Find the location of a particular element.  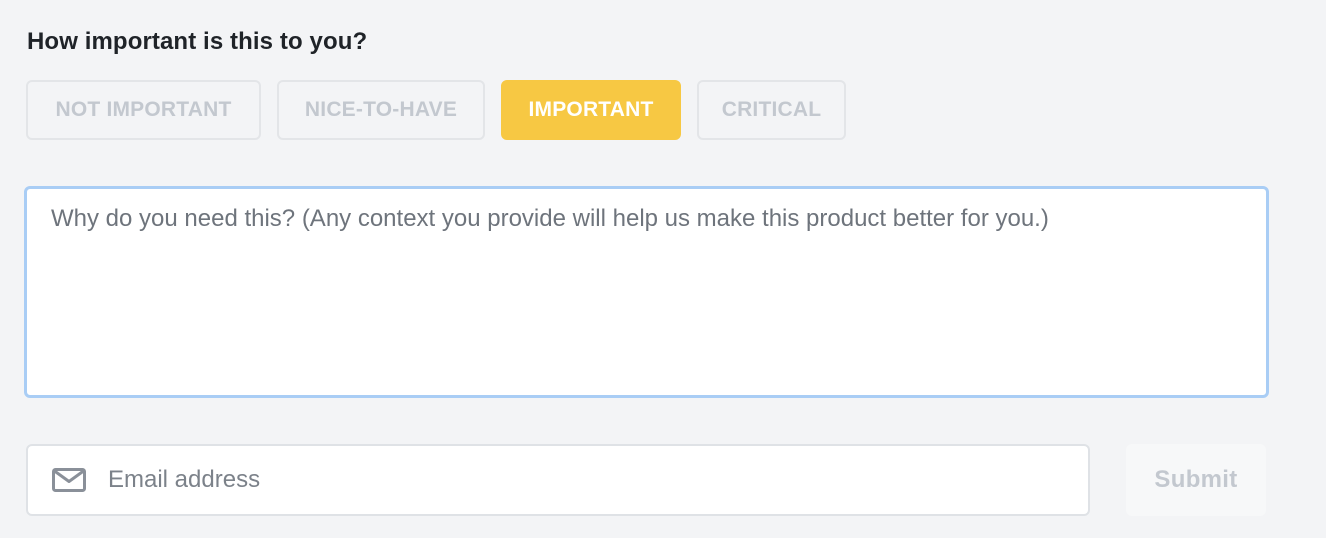

importance-question: How important is this to you? is located at coordinates (197, 41).